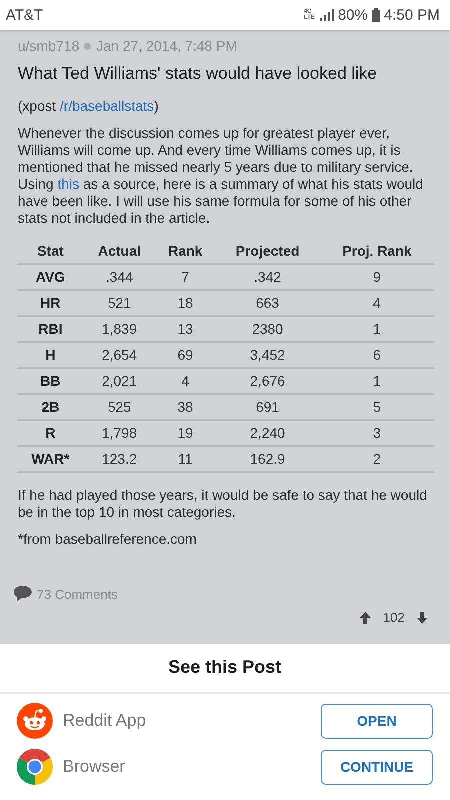 This screenshot has height=800, width=450. I want to click on table-cell: 2,654, so click(119, 355).